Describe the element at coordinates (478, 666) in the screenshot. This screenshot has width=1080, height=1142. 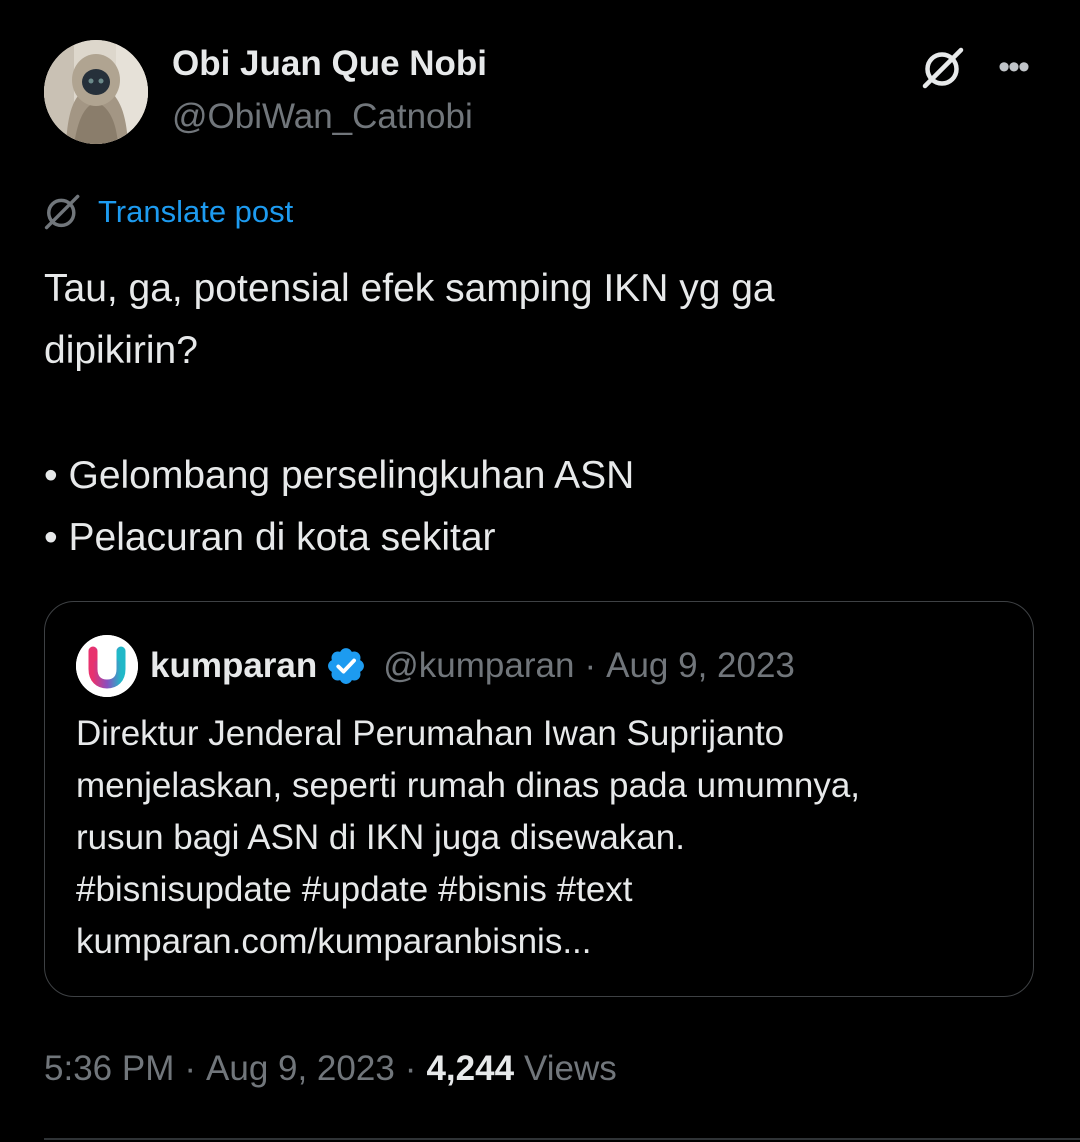
I see `quoted-author-handle: @kumparan` at that location.